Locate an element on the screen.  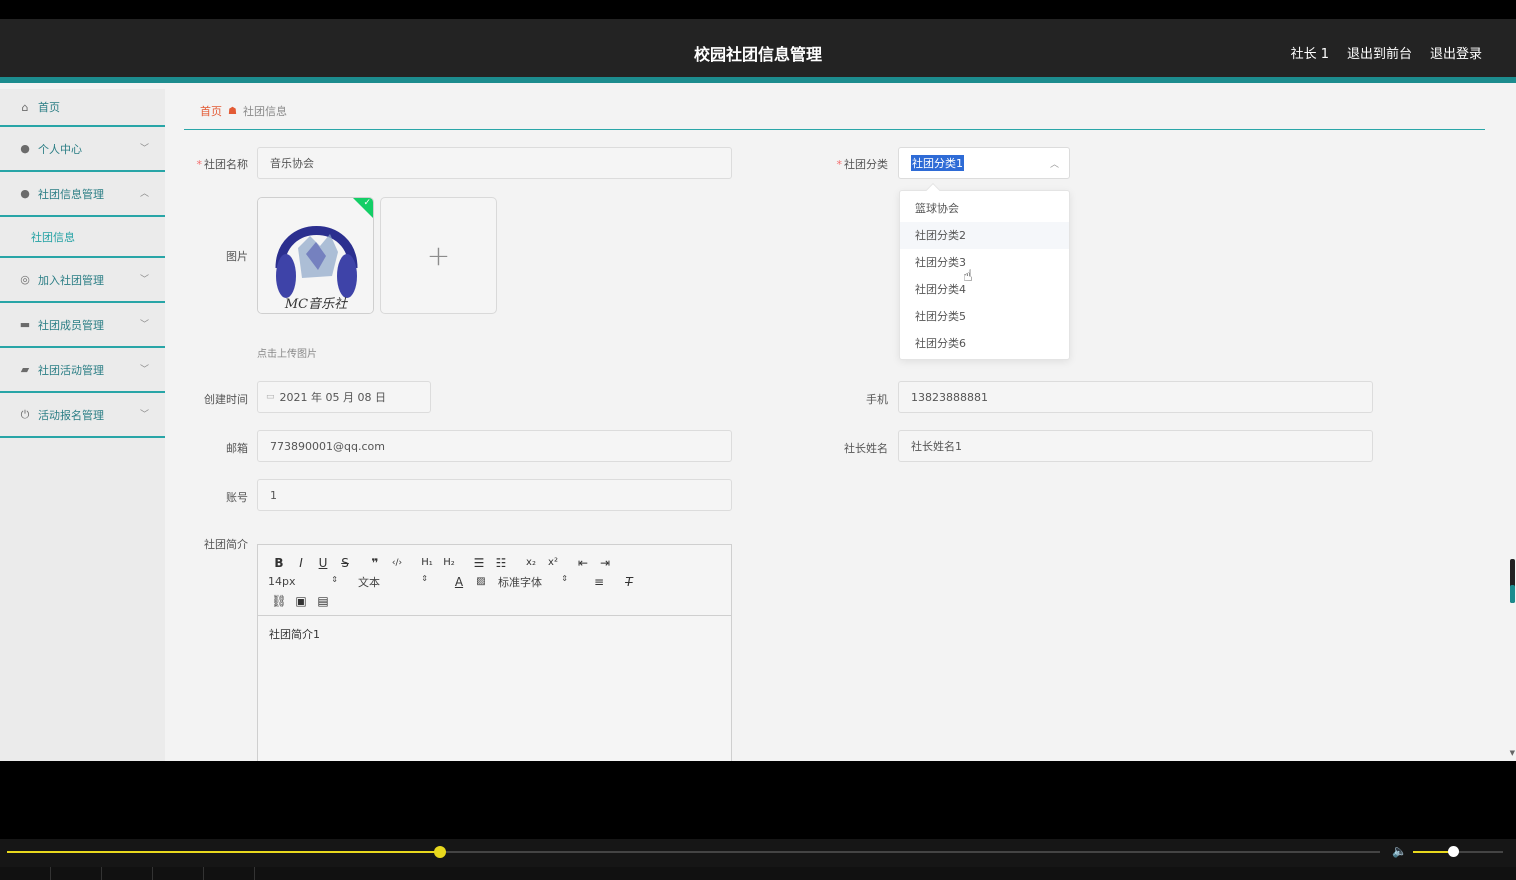
dropdown-option: 社团分类2 is located at coordinates (984, 235).